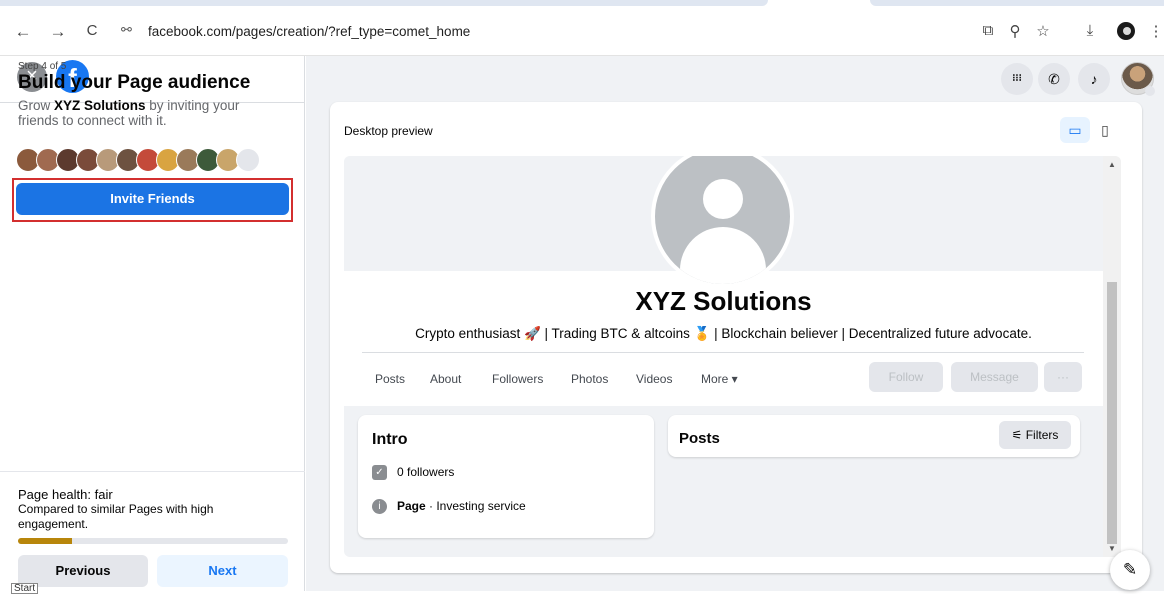  I want to click on page-type-label: Page, so click(411, 506).